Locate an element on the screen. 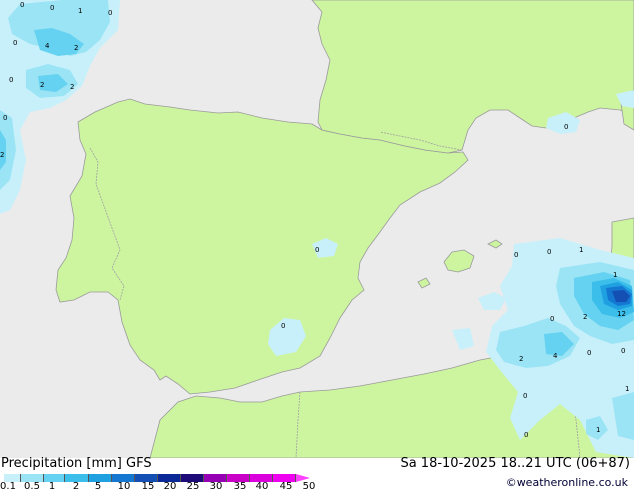 The image size is (634, 492). color-scale-tick-label: 25 is located at coordinates (193, 486).